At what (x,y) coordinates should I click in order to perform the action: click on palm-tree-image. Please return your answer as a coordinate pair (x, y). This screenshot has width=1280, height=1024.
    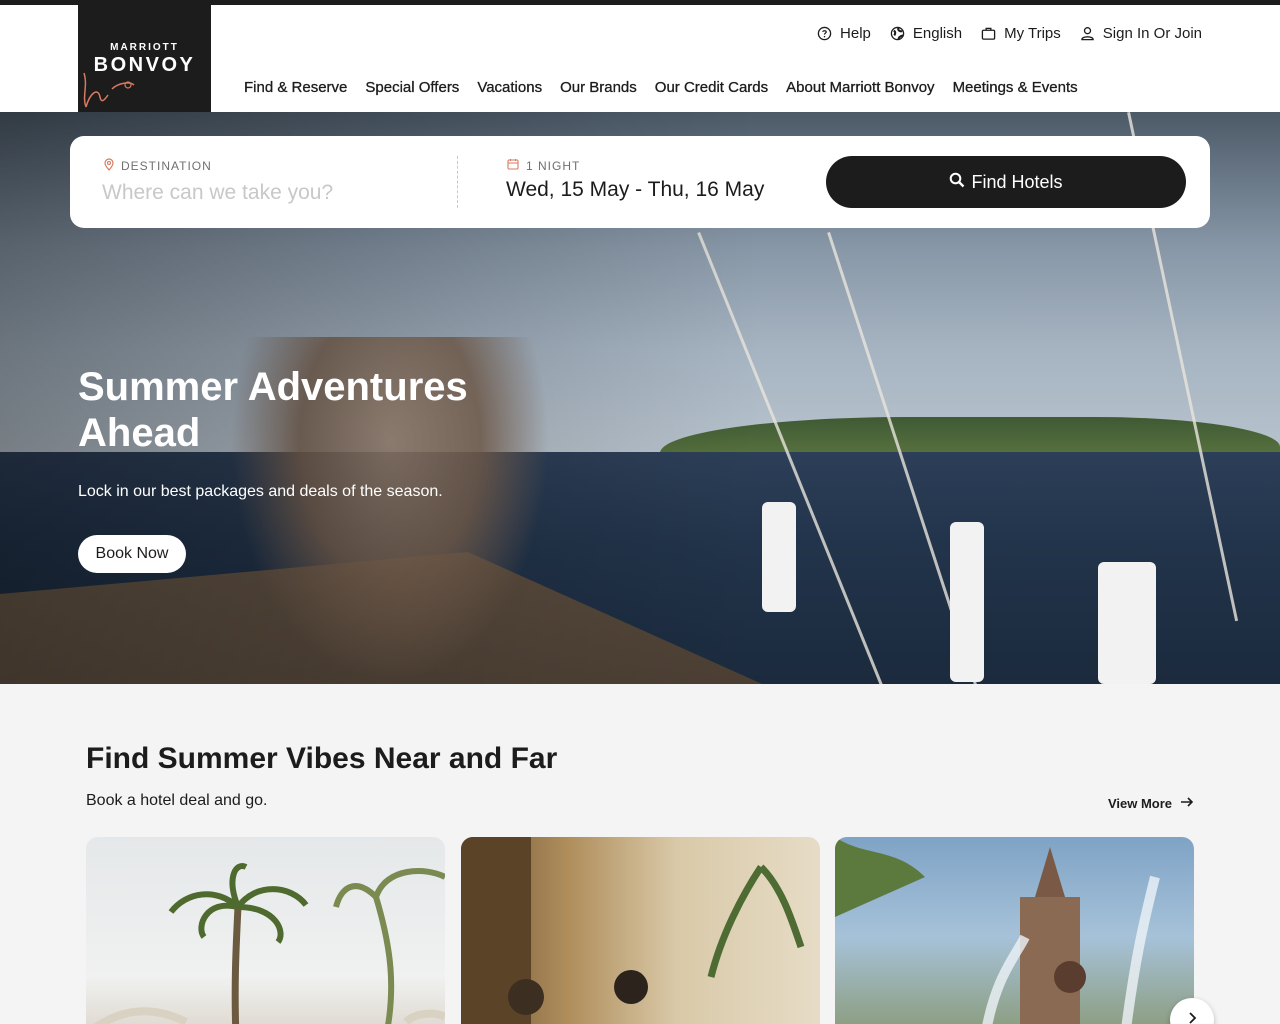
    Looking at the image, I should click on (269, 943).